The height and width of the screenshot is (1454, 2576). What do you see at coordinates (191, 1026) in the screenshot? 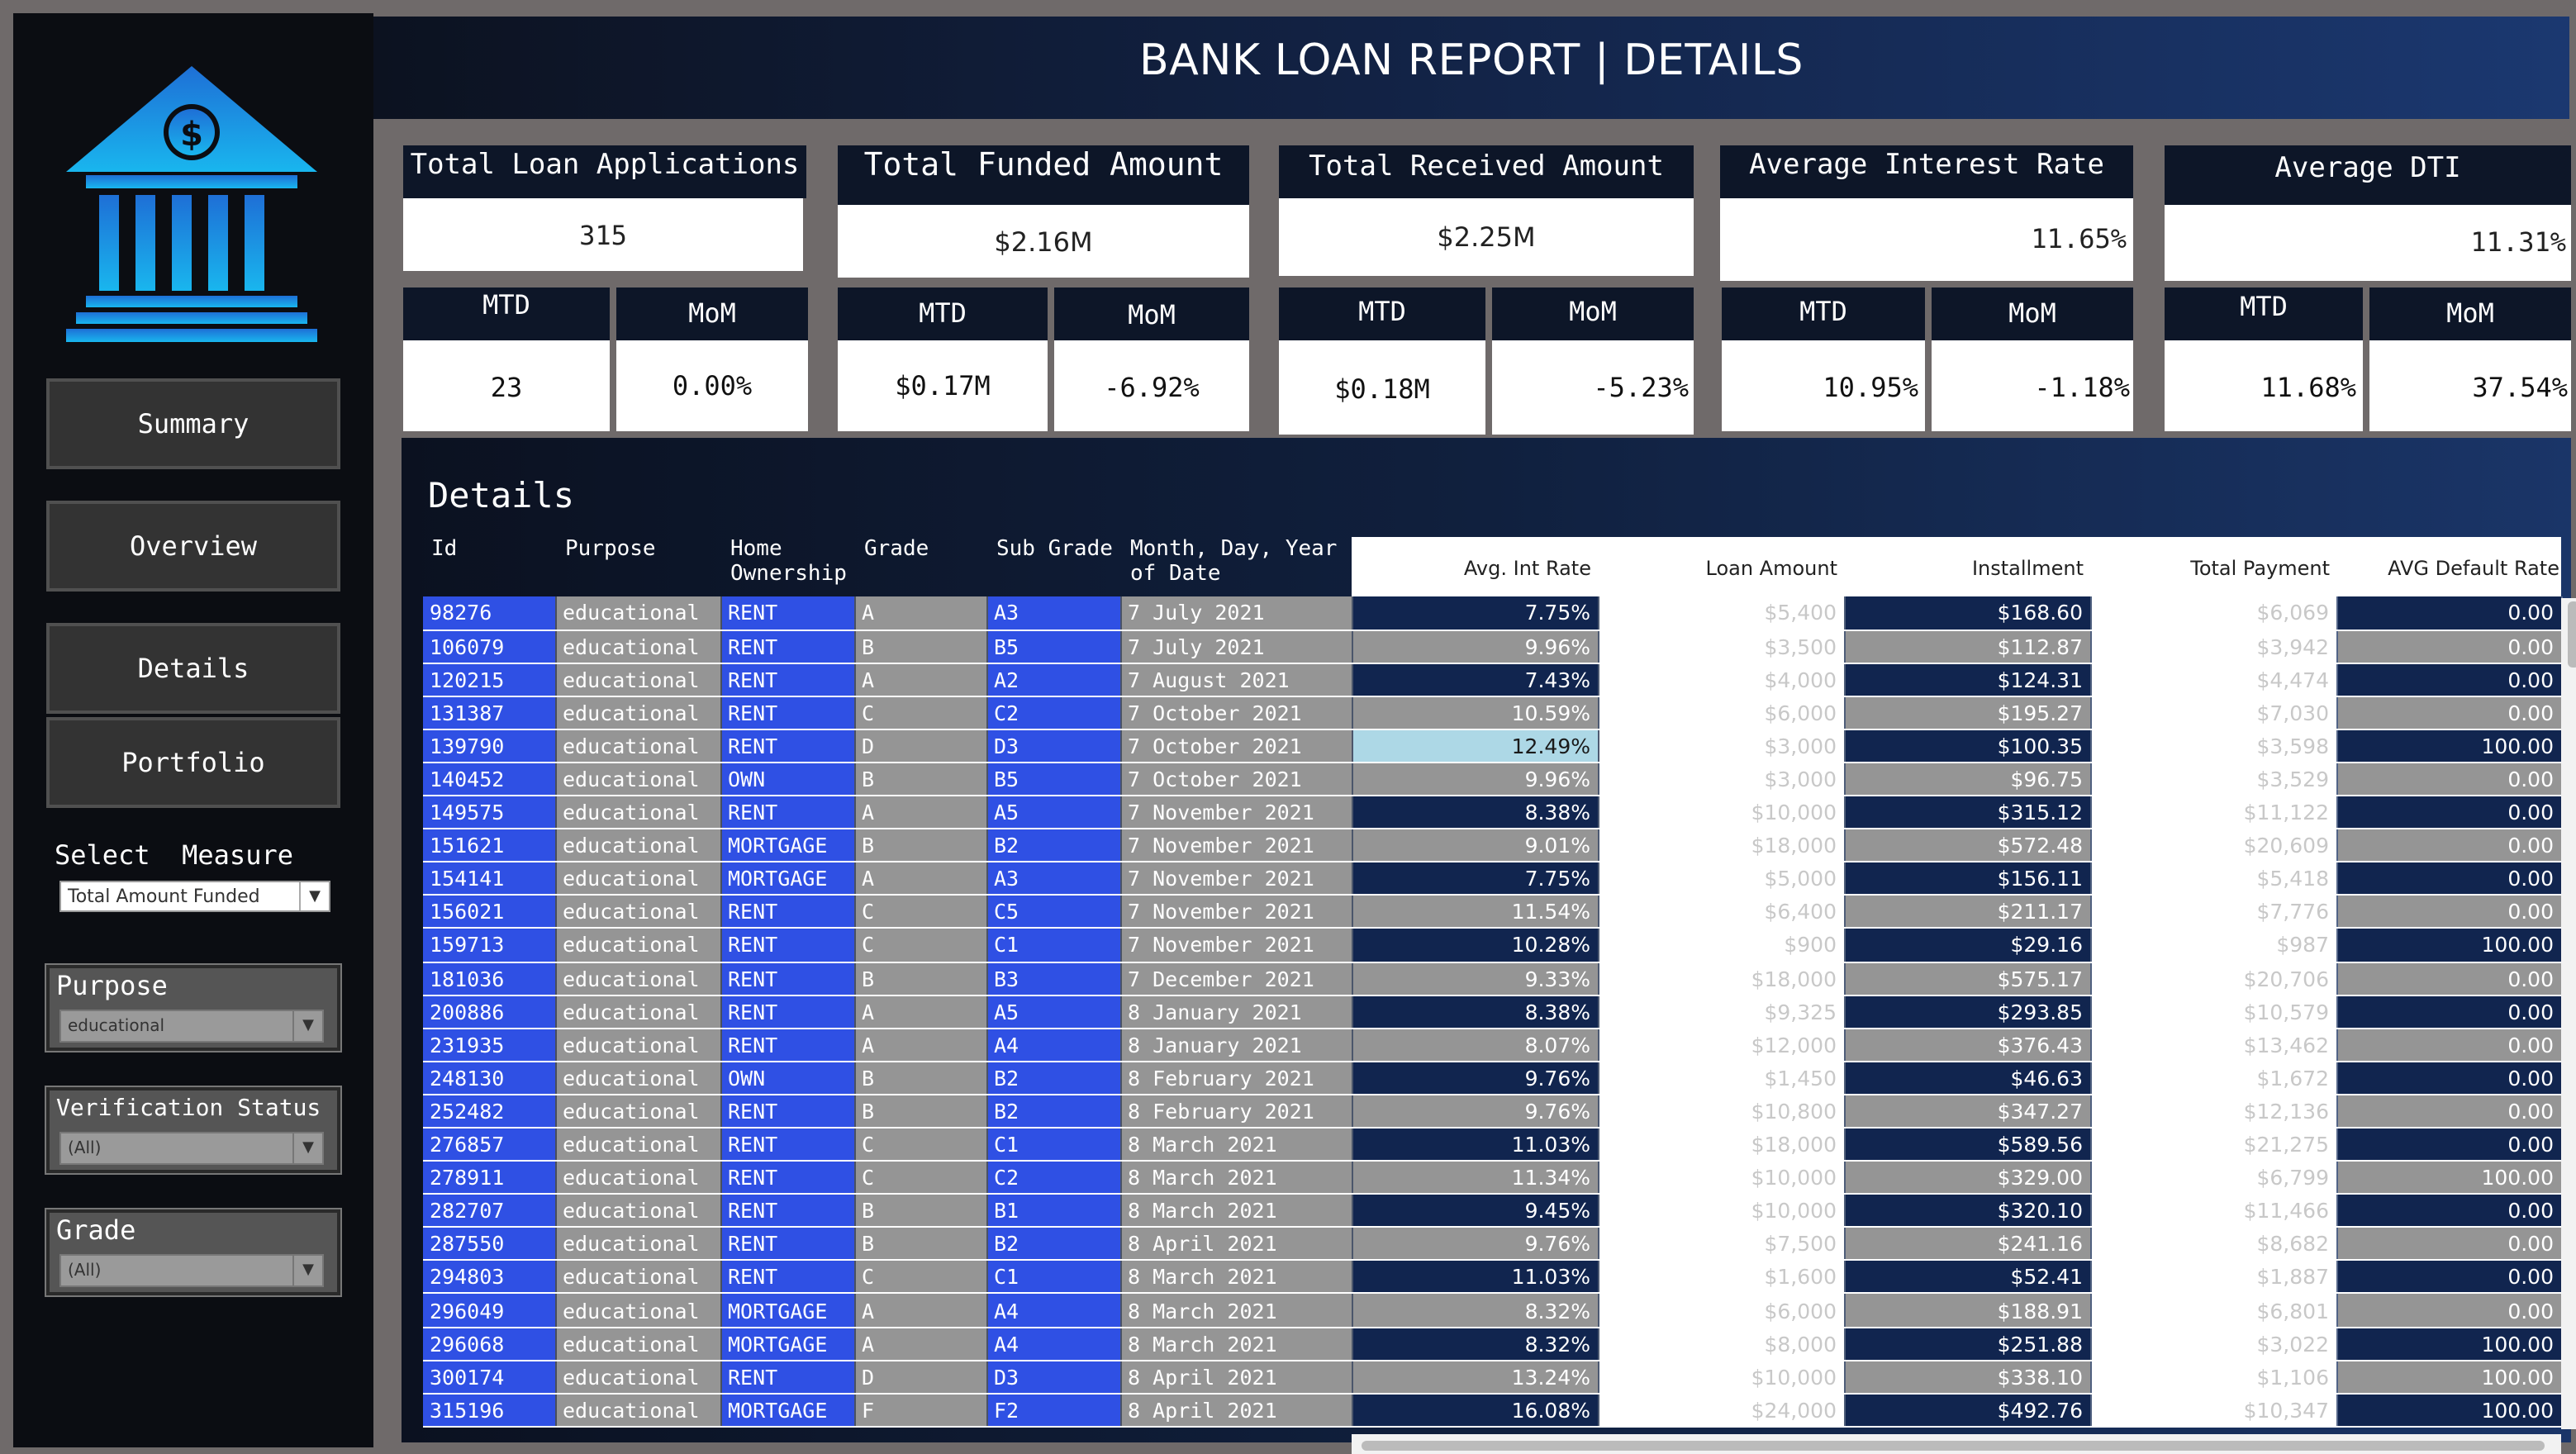
I see `purpose-dropdown: educational ▼` at bounding box center [191, 1026].